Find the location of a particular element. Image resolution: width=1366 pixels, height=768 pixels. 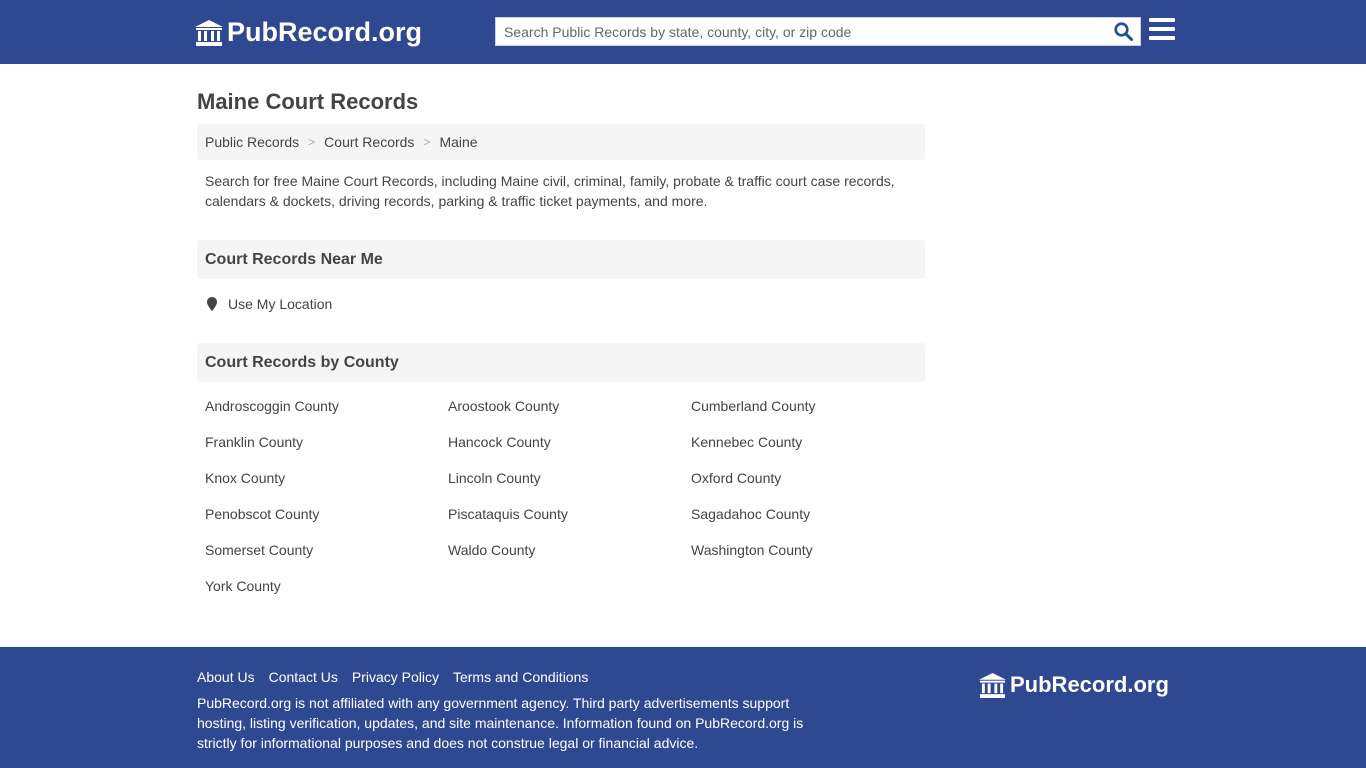

near-me-heading: Court Records Near Me is located at coordinates (561, 259).